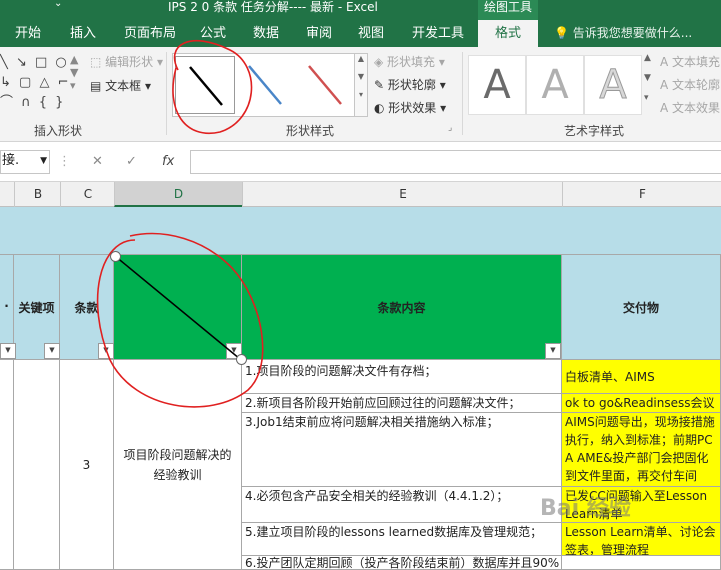 The image size is (721, 570). Describe the element at coordinates (177, 307) in the screenshot. I see `diagonal-line-shape` at that location.